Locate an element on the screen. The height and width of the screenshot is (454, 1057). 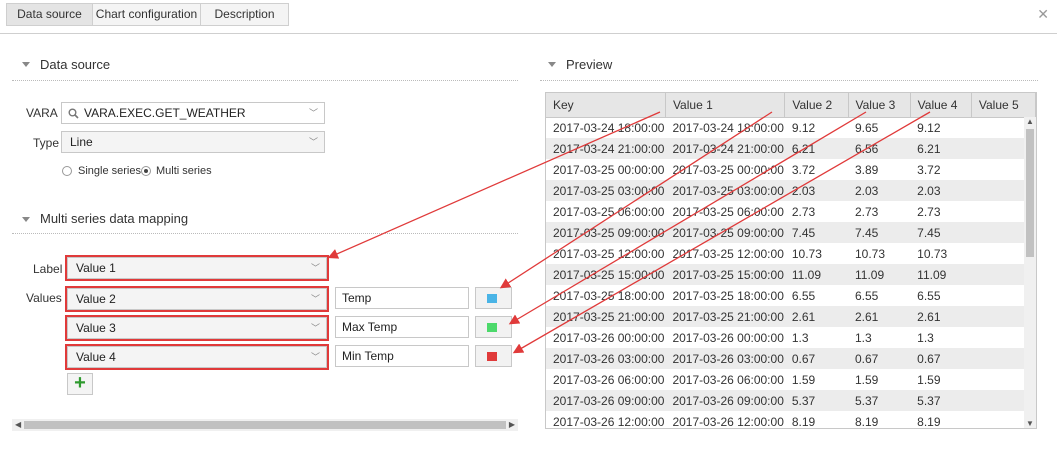
value-select-1-value: Value 2 is located at coordinates (96, 299).